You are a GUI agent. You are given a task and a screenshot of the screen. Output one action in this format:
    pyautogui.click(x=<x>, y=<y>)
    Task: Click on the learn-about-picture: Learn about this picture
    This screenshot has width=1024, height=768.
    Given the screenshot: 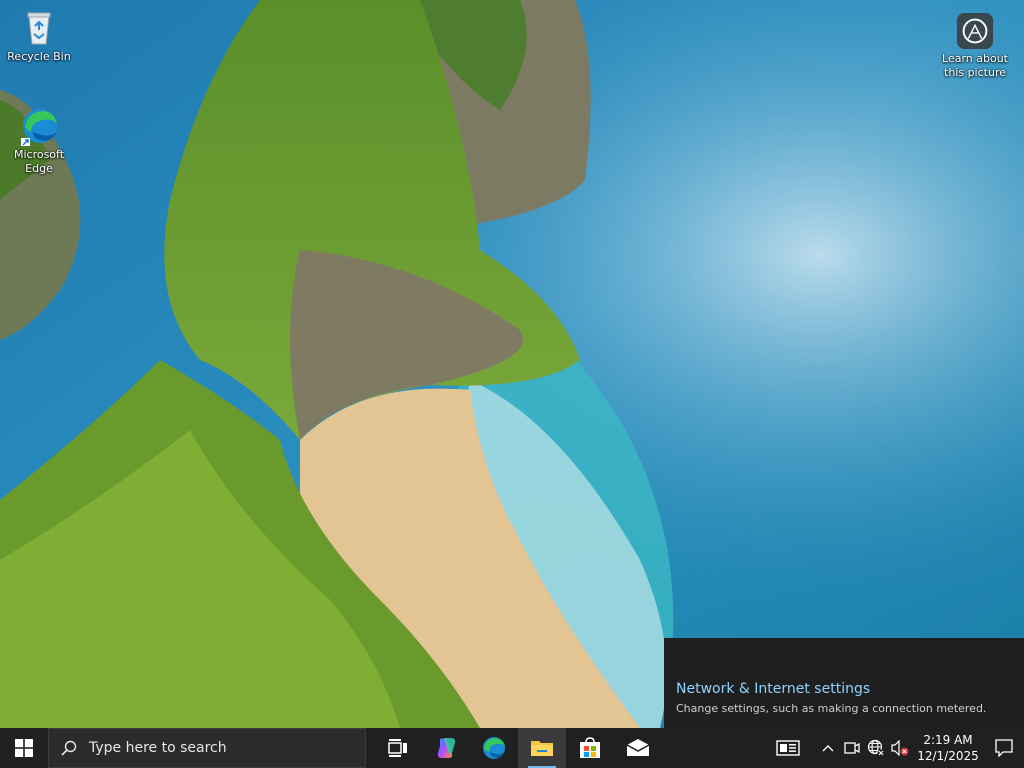 What is the action you would take?
    pyautogui.click(x=975, y=46)
    